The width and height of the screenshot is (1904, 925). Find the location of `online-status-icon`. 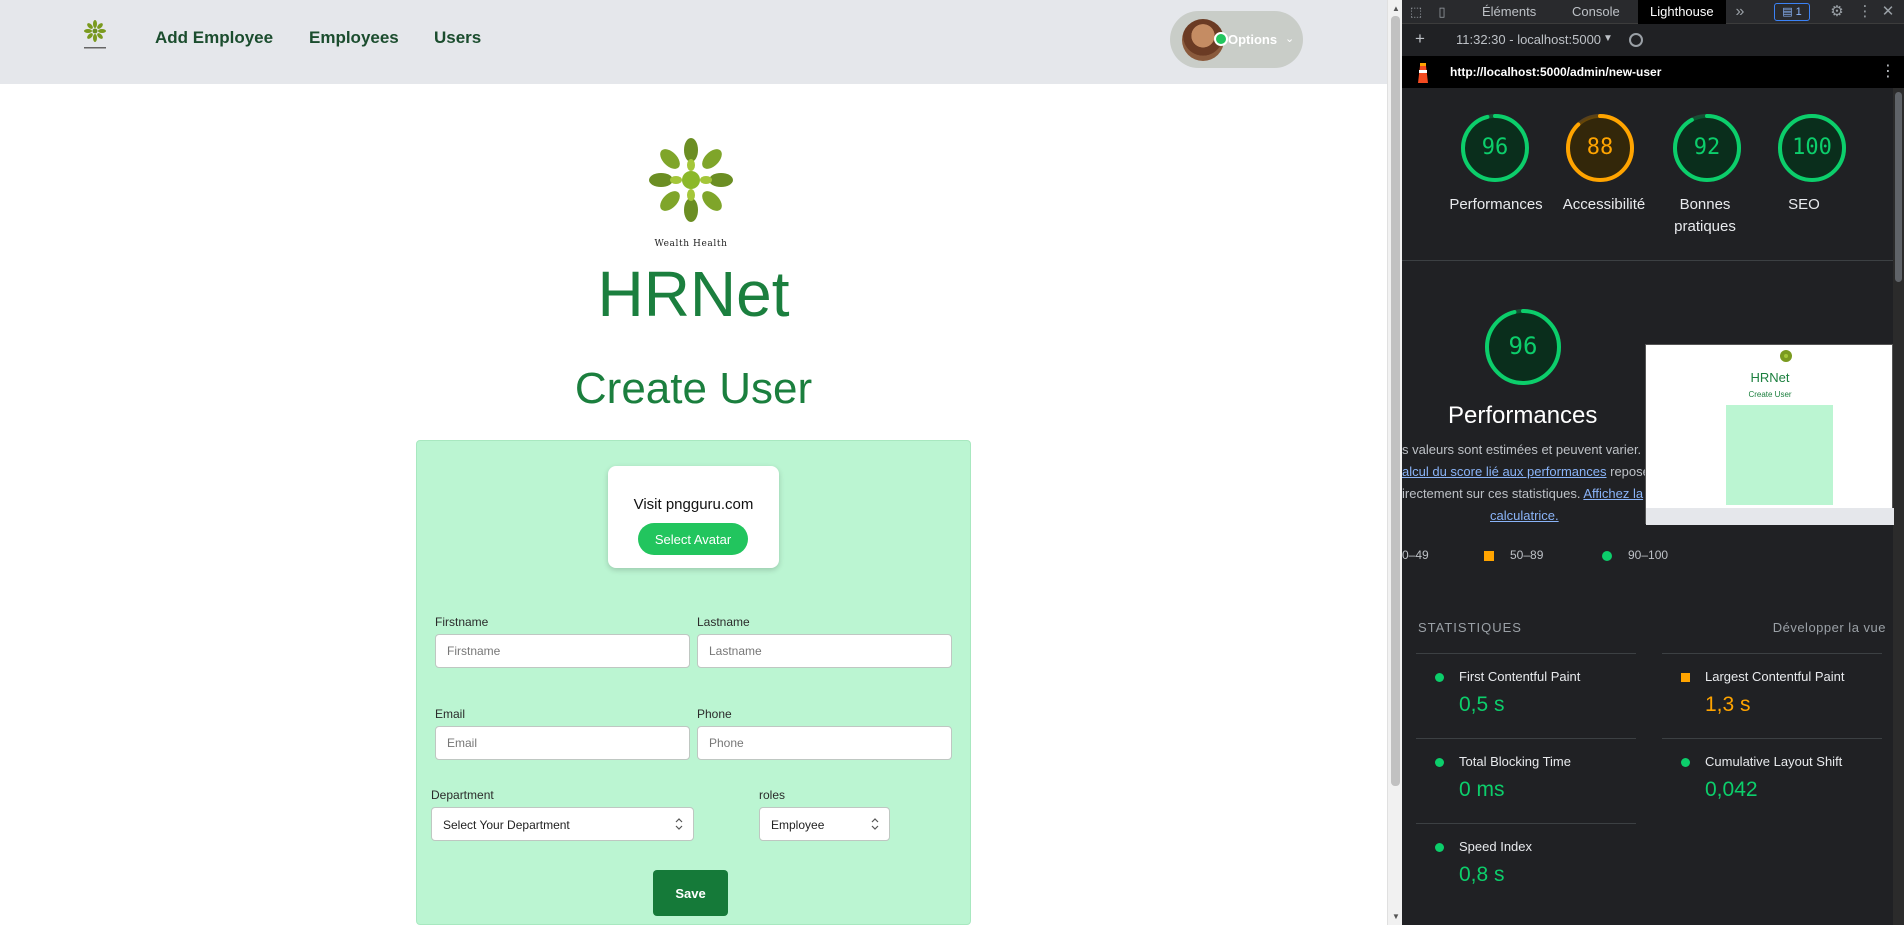

online-status-icon is located at coordinates (1221, 39).